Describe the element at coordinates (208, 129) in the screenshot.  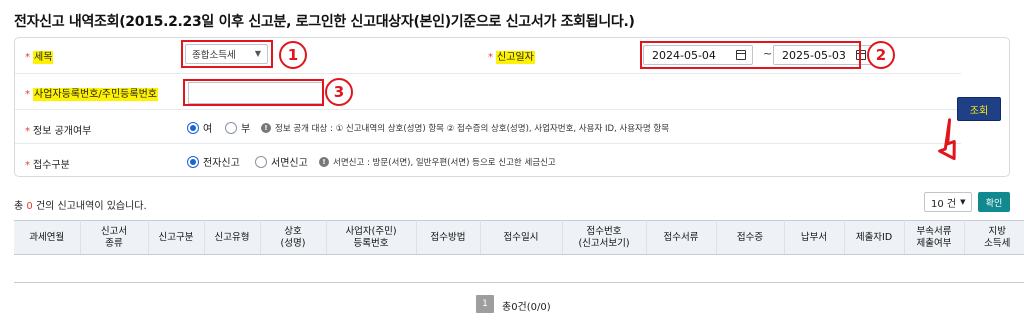
I see `disclosure-yes-label: 여` at that location.